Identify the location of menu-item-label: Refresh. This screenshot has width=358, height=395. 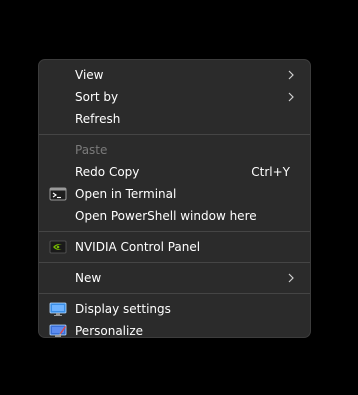
(98, 119).